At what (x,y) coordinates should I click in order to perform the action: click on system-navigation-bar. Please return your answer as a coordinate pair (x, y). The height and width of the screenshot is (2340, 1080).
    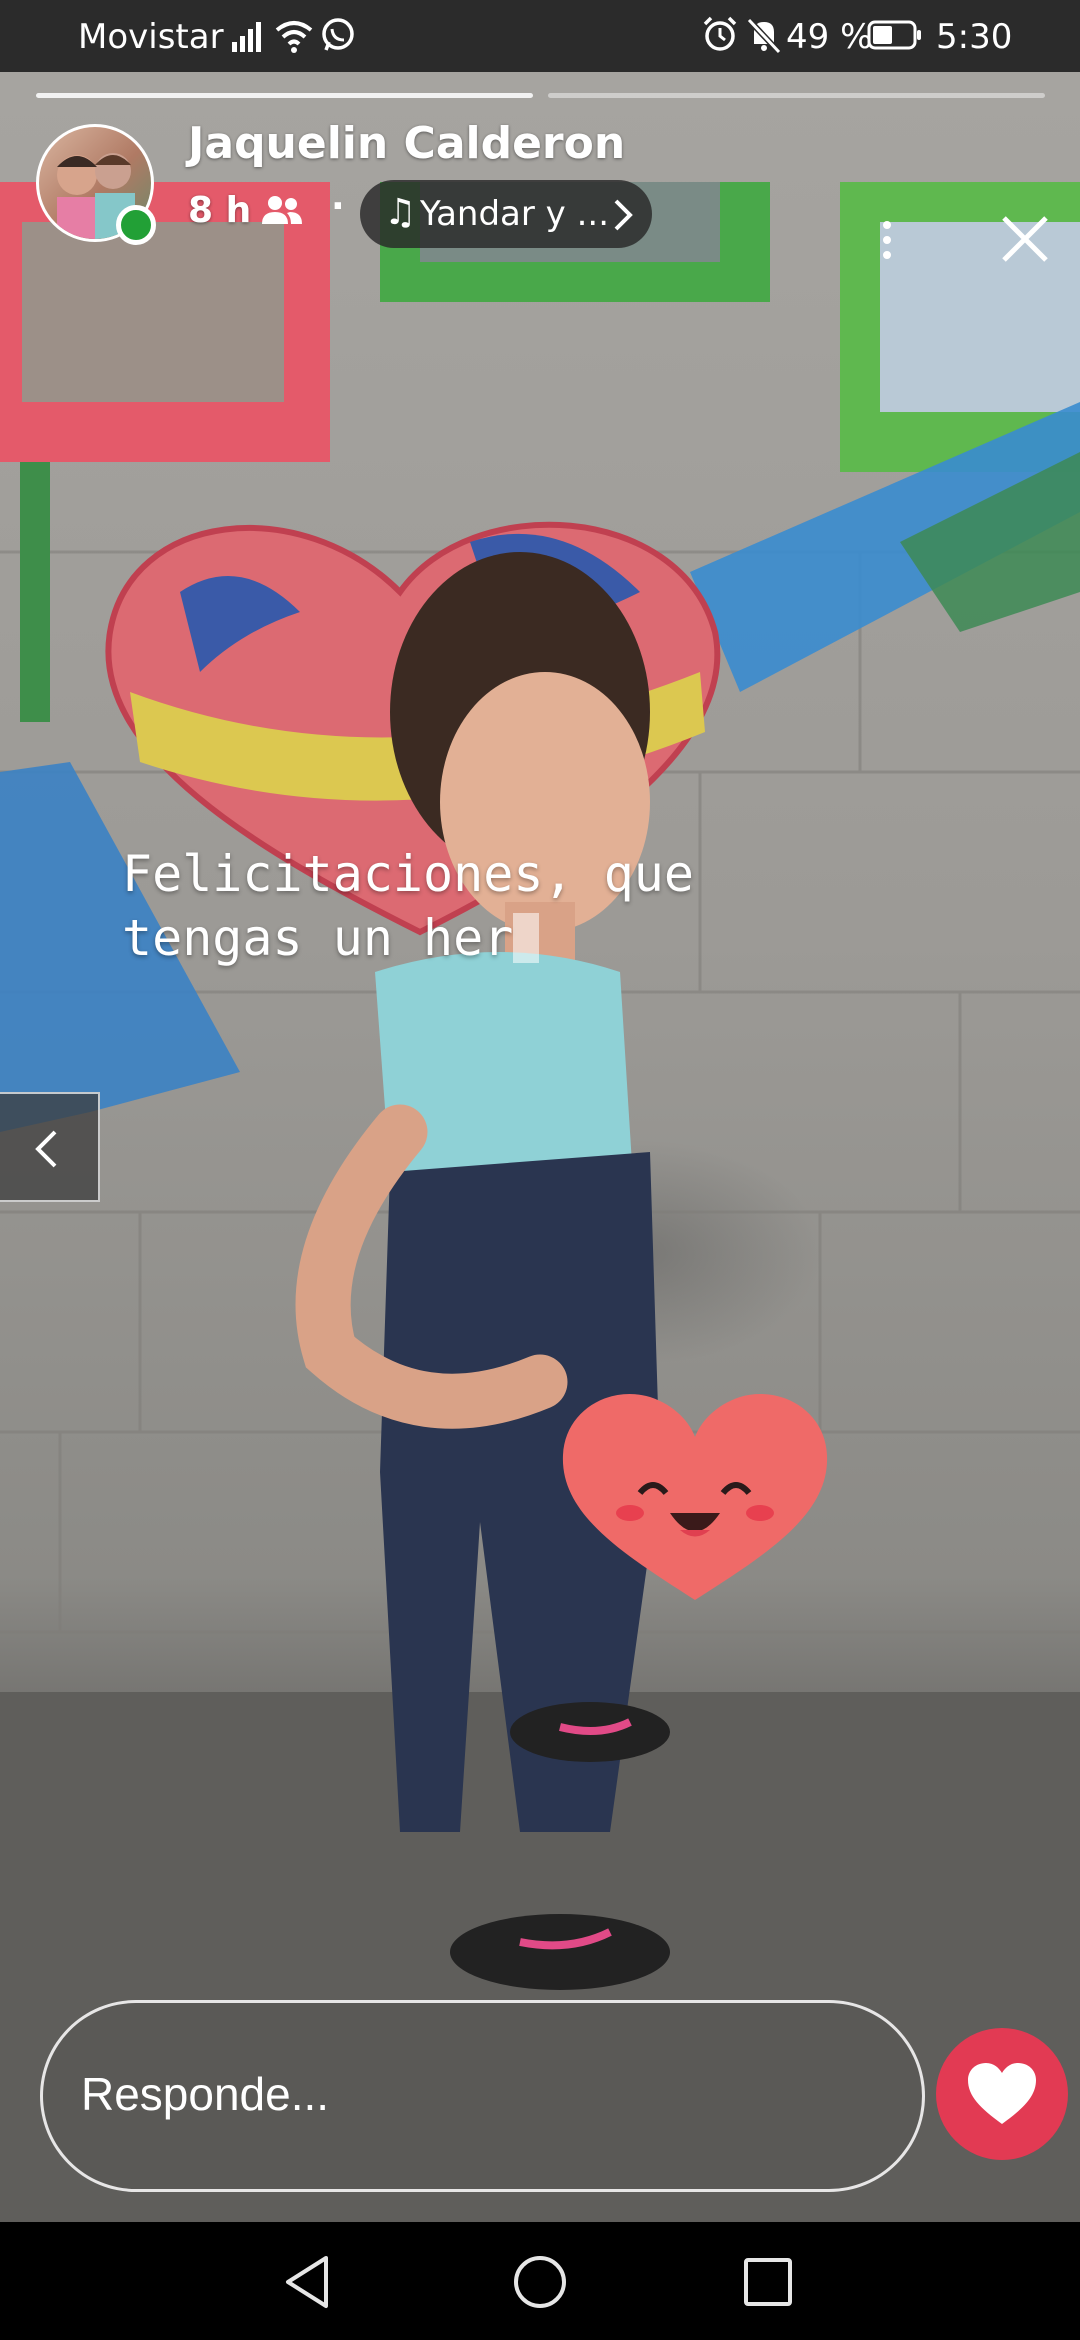
    Looking at the image, I should click on (540, 2281).